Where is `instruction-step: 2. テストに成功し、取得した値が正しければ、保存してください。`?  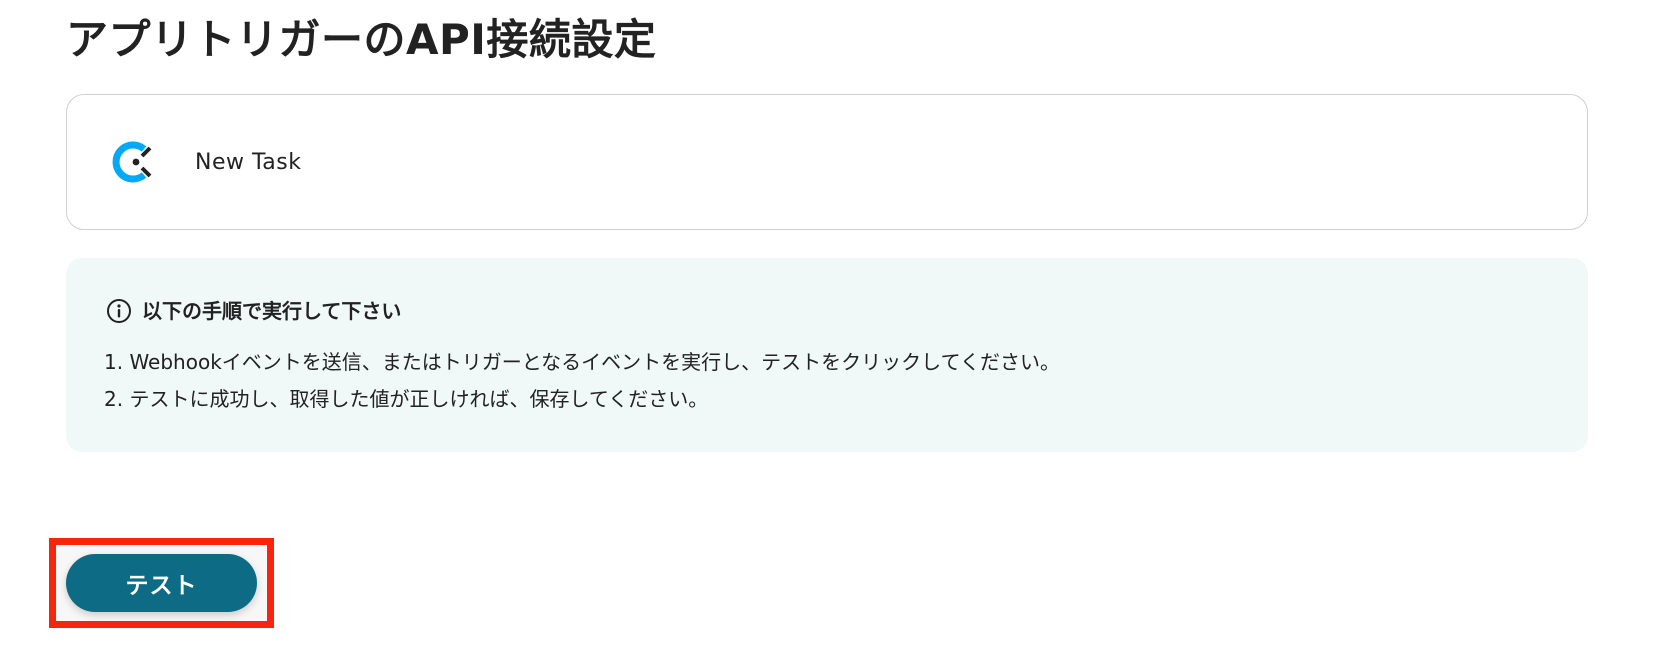 instruction-step: 2. テストに成功し、取得した値が正しければ、保存してください。 is located at coordinates (406, 399).